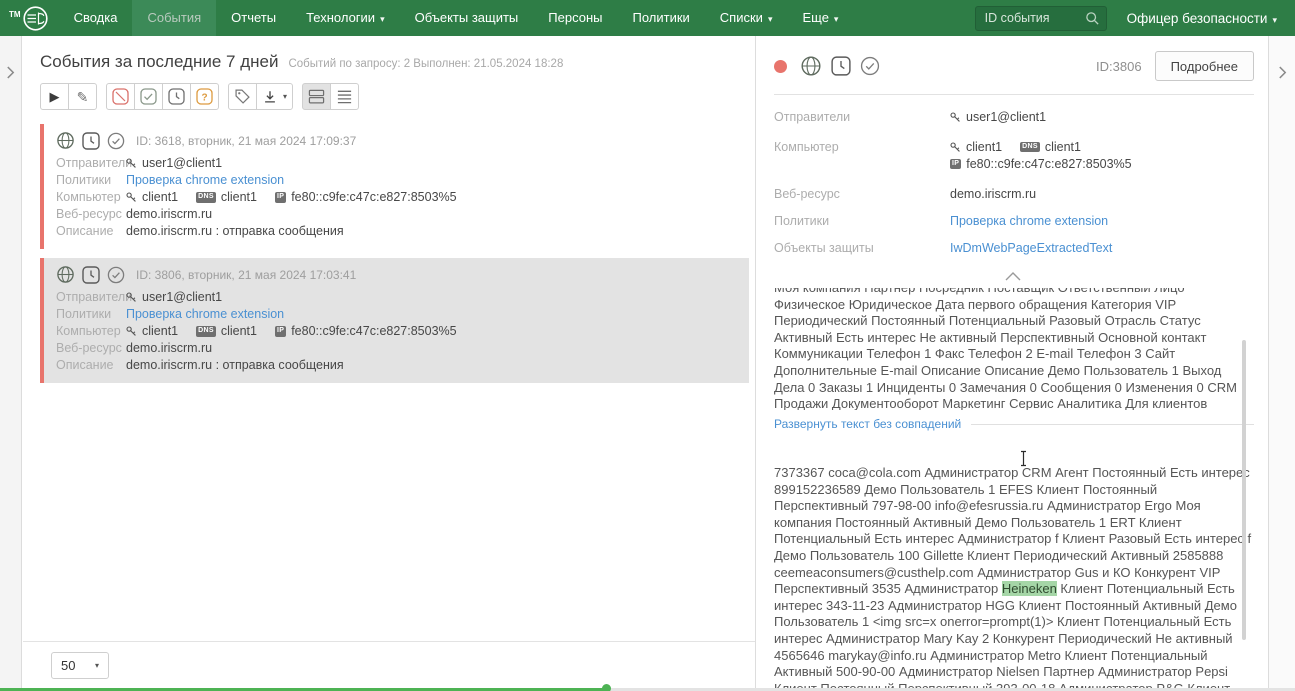  Describe the element at coordinates (1204, 66) in the screenshot. I see `details-button: Подробнее` at that location.